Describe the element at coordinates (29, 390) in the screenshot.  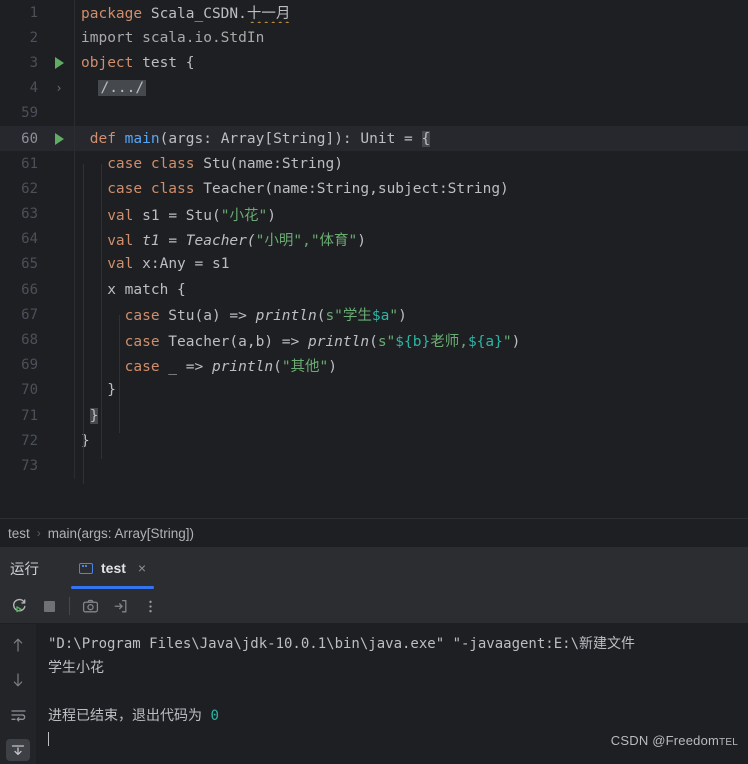
I see `line-number: 70` at that location.